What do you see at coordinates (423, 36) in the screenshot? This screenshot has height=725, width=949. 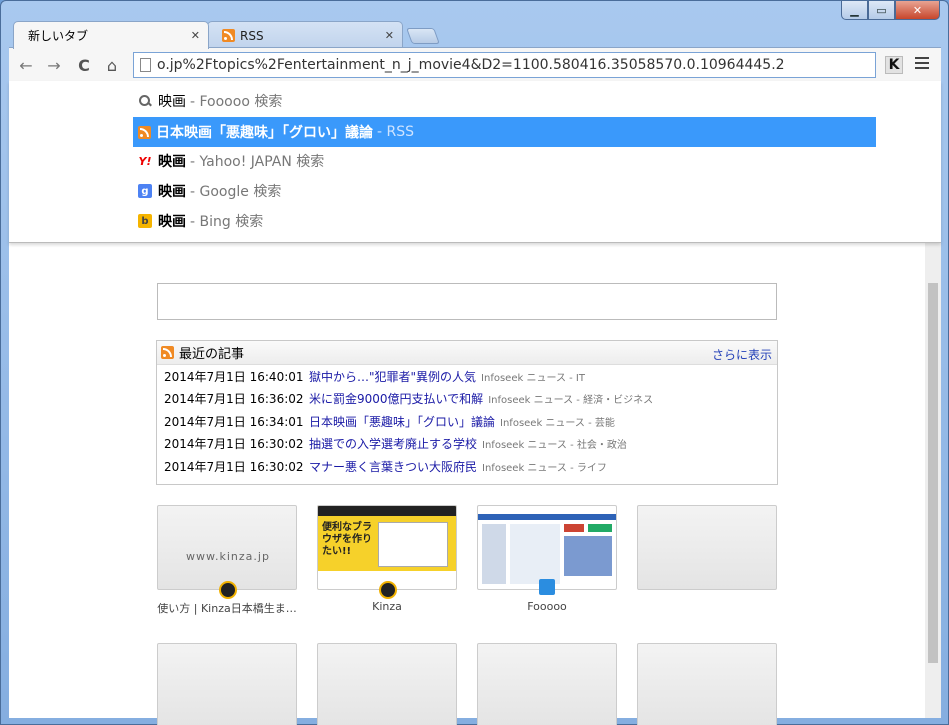 I see `new-tab-button` at bounding box center [423, 36].